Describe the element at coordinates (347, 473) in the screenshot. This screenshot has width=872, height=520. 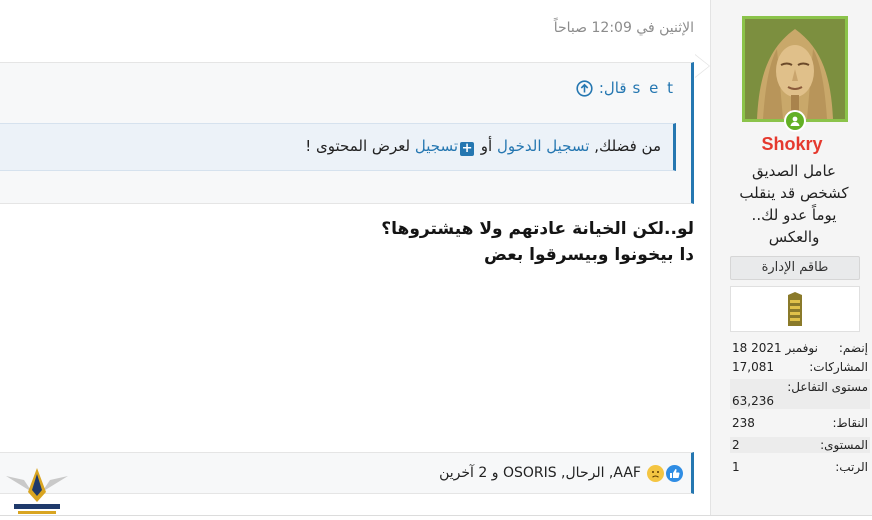
I see `reactions-bar: AAF, الرحال, OSORIS و 2 آخرين` at that location.